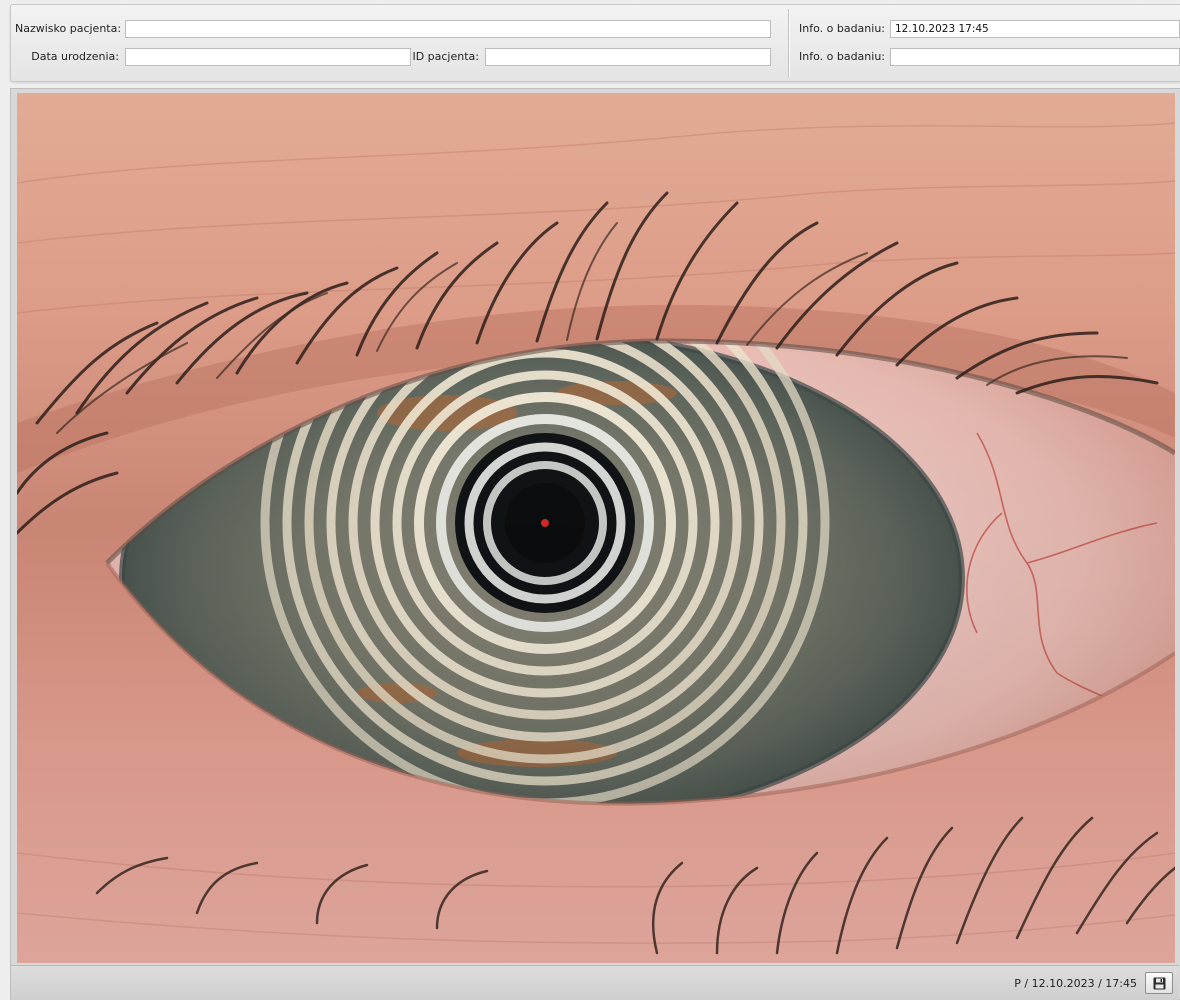 Image resolution: width=1180 pixels, height=1000 pixels. Describe the element at coordinates (788, 43) in the screenshot. I see `header-divider` at that location.